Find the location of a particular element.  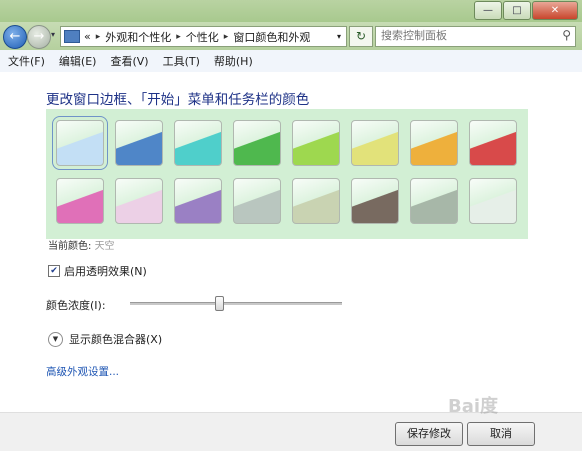

menu-edit: 编辑(E) is located at coordinates (77, 61).